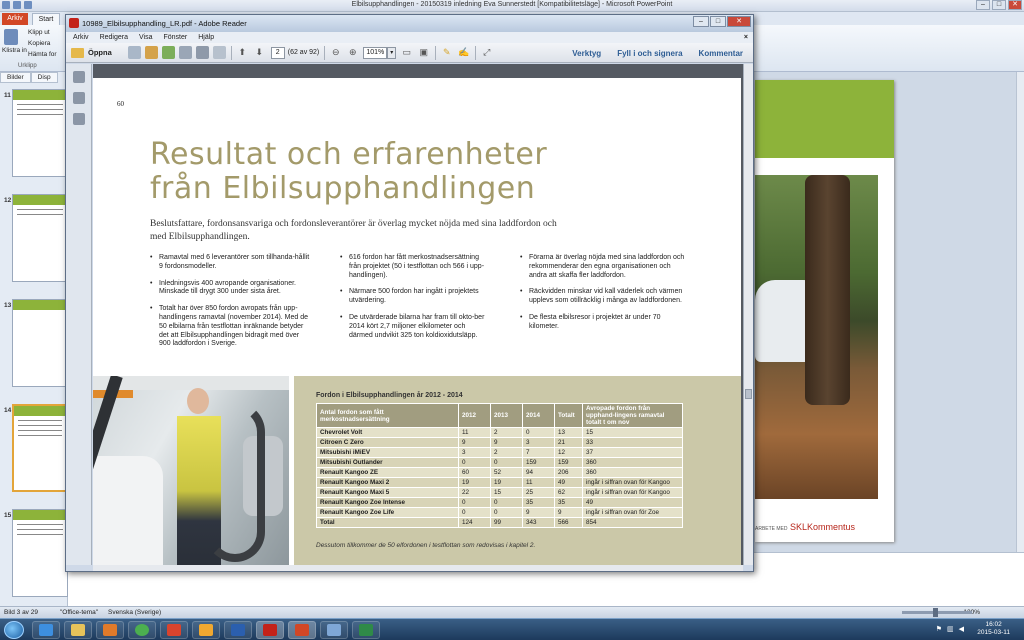 The image size is (1024, 640). I want to click on zoom-in-icon: ⊕, so click(352, 52).